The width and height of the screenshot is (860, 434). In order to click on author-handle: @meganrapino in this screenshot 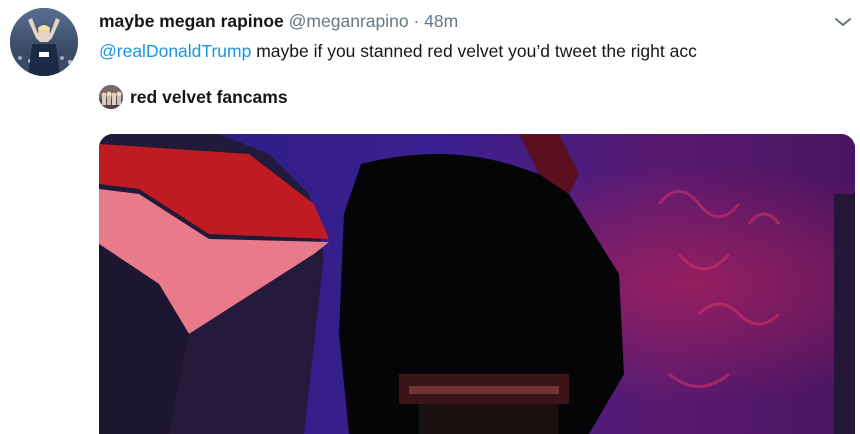, I will do `click(349, 21)`.